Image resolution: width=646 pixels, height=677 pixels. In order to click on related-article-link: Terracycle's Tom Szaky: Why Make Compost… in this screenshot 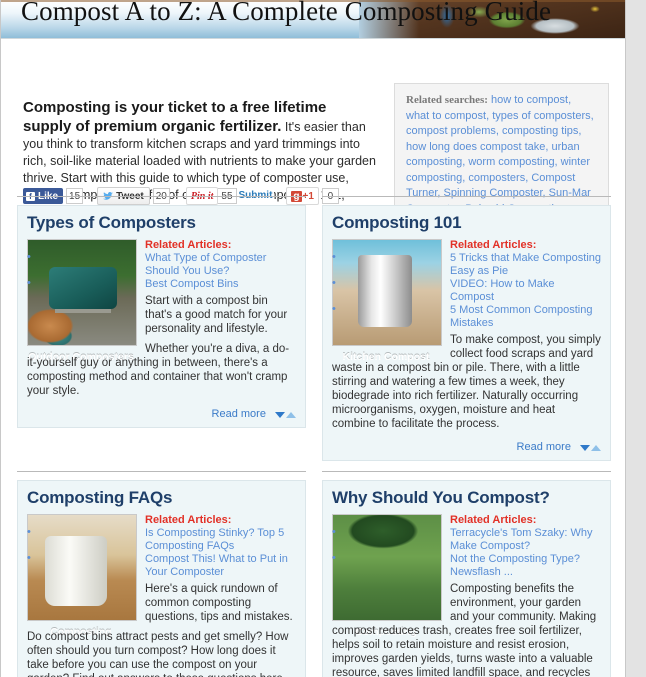, I will do `click(521, 539)`.